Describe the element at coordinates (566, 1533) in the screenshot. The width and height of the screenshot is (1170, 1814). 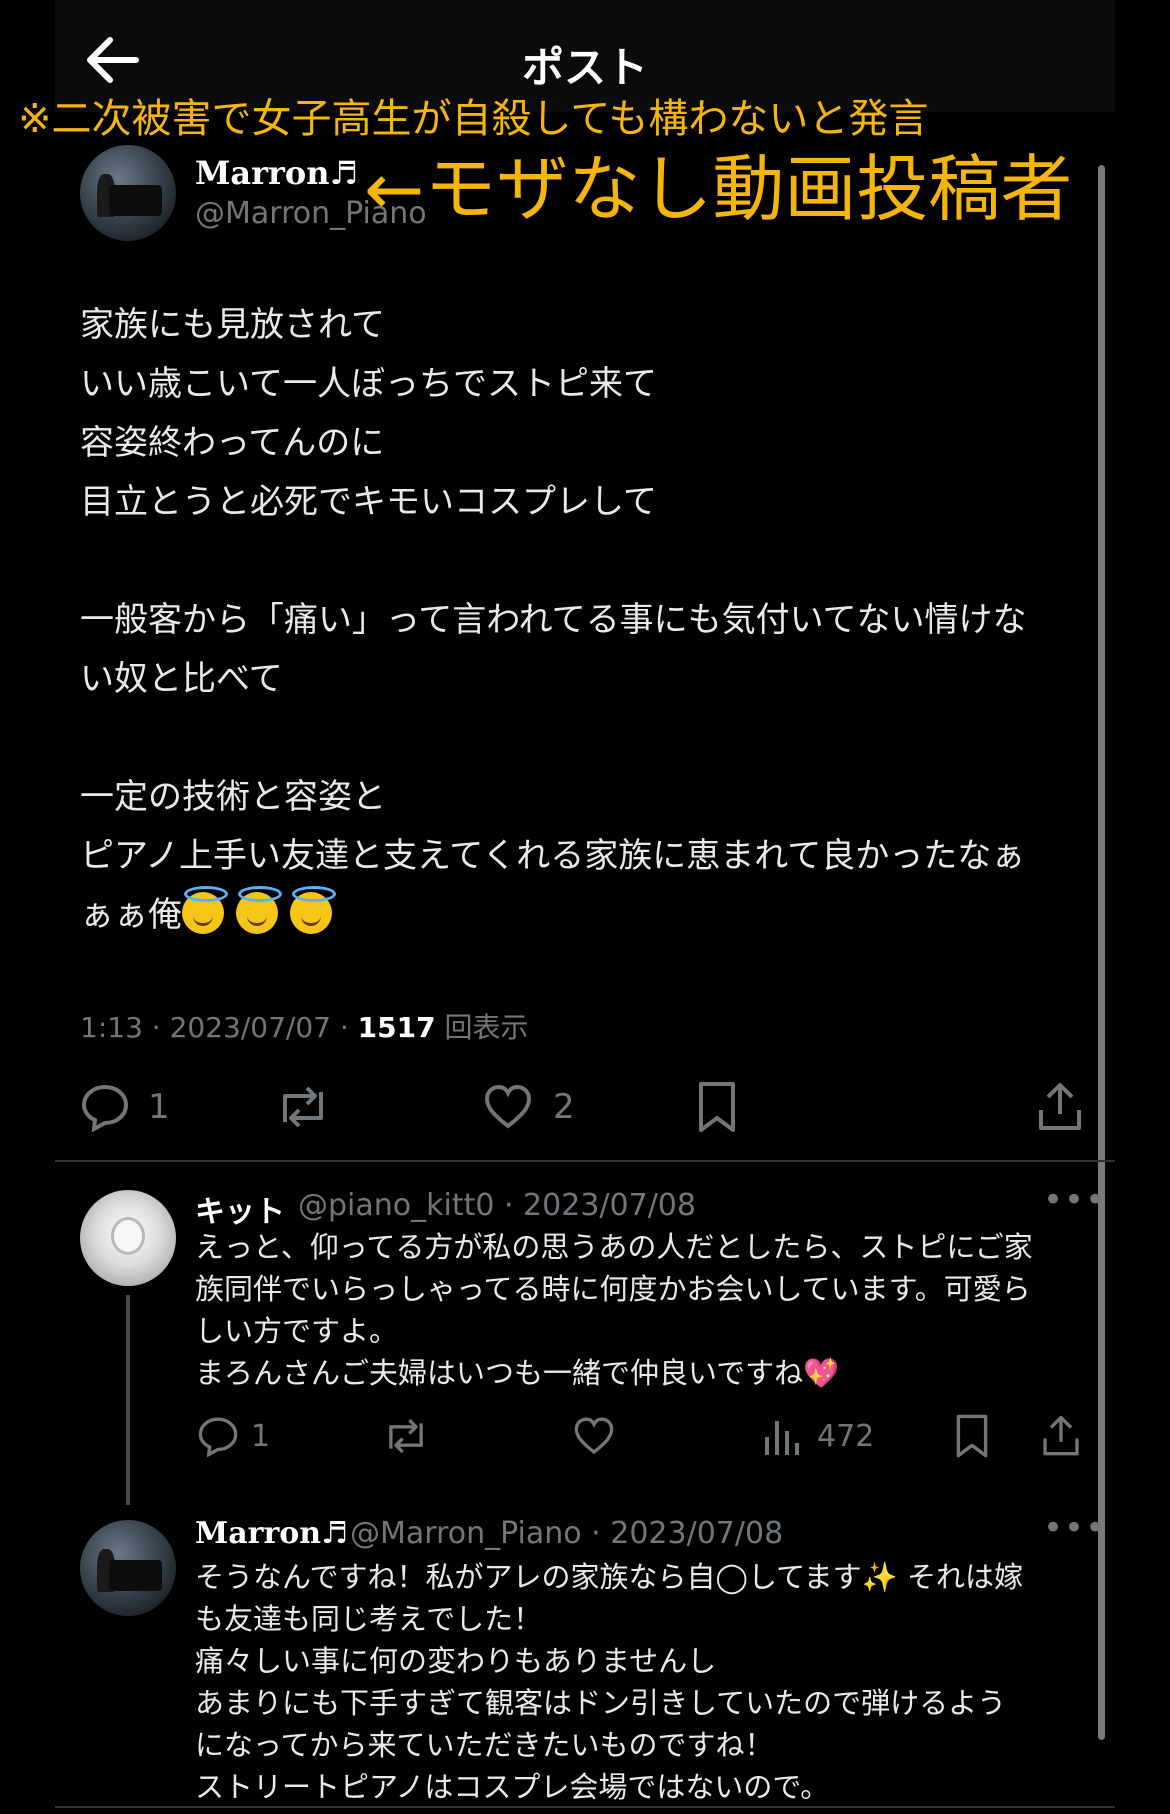
I see `reply-author-handle: @Marron_Piano · 2023/07/08` at that location.